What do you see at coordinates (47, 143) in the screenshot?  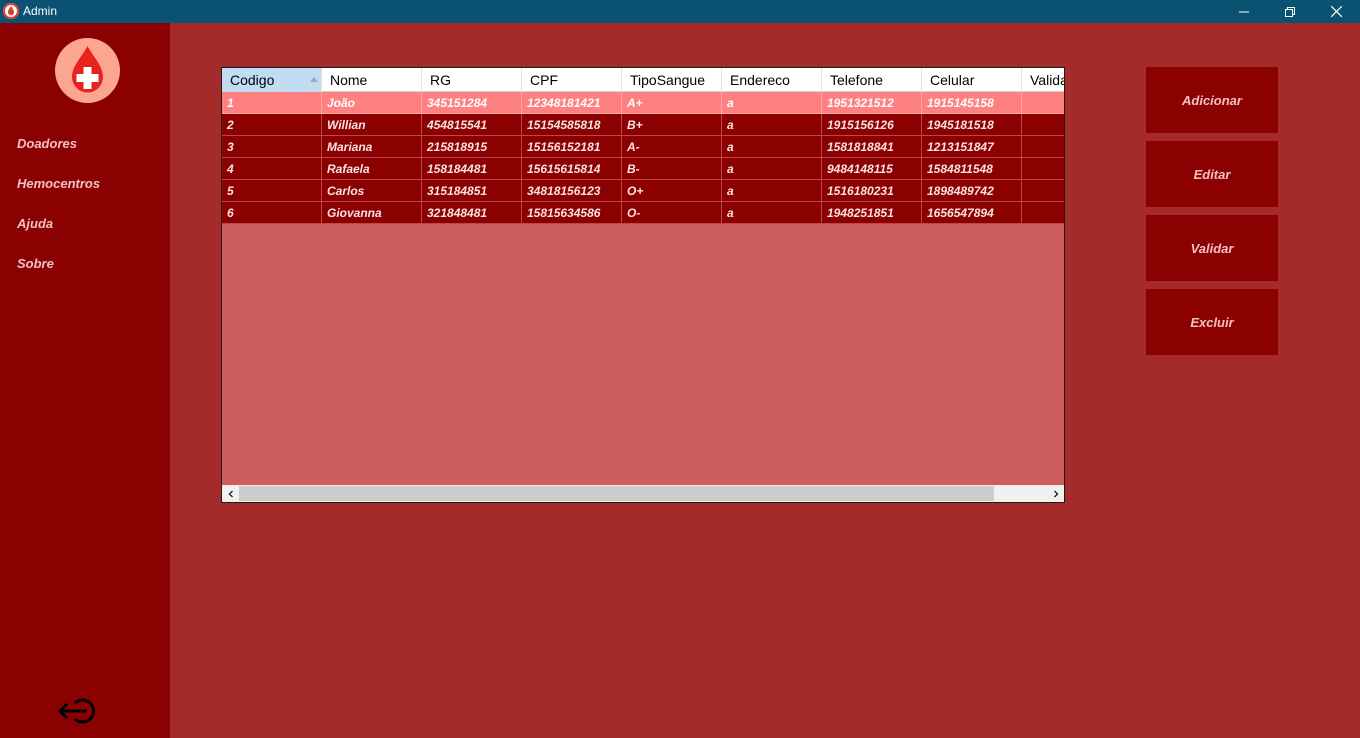 I see `sidebar-item-doadores: Doadores` at bounding box center [47, 143].